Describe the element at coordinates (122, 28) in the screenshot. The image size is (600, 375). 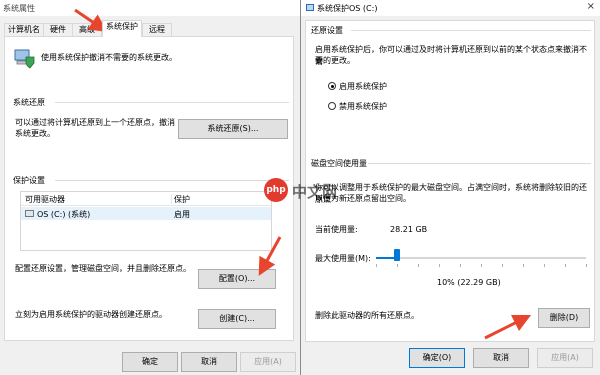
I see `tab-system-protection: 系统保护` at that location.